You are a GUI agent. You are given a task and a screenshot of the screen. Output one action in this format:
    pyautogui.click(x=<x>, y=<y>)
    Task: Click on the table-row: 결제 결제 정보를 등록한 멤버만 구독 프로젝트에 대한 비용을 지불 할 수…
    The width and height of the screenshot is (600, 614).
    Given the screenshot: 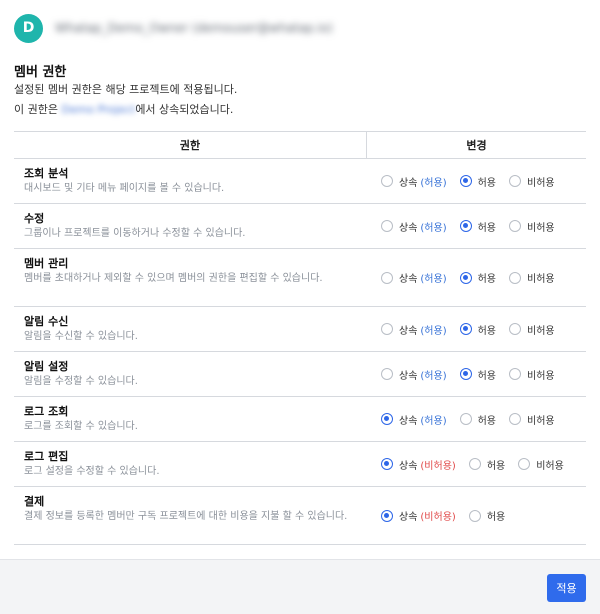 What is the action you would take?
    pyautogui.click(x=300, y=516)
    